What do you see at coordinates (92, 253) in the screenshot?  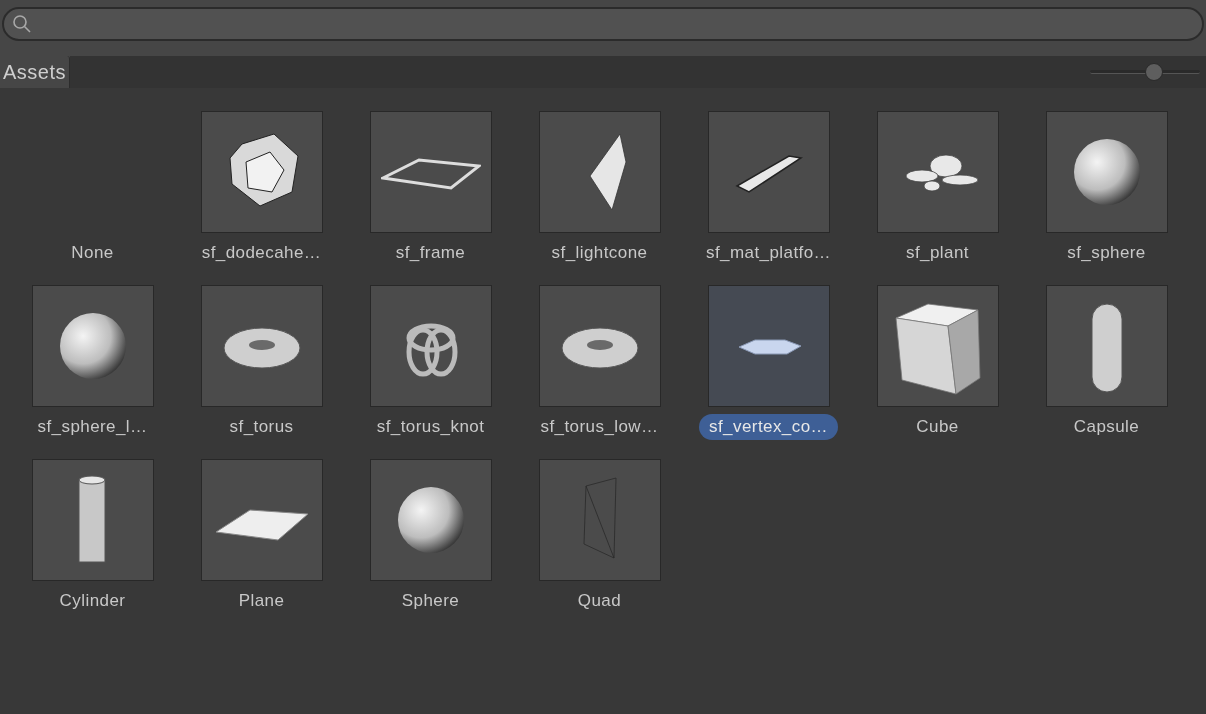 I see `asset-label: None` at bounding box center [92, 253].